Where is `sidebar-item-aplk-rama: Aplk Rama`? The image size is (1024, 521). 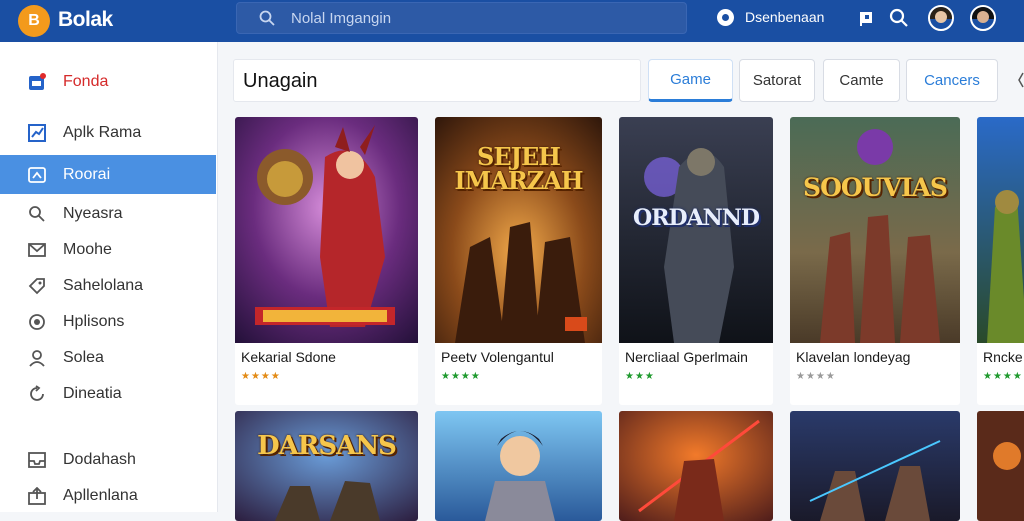
sidebar-item-aplk-rama: Aplk Rama is located at coordinates (108, 133).